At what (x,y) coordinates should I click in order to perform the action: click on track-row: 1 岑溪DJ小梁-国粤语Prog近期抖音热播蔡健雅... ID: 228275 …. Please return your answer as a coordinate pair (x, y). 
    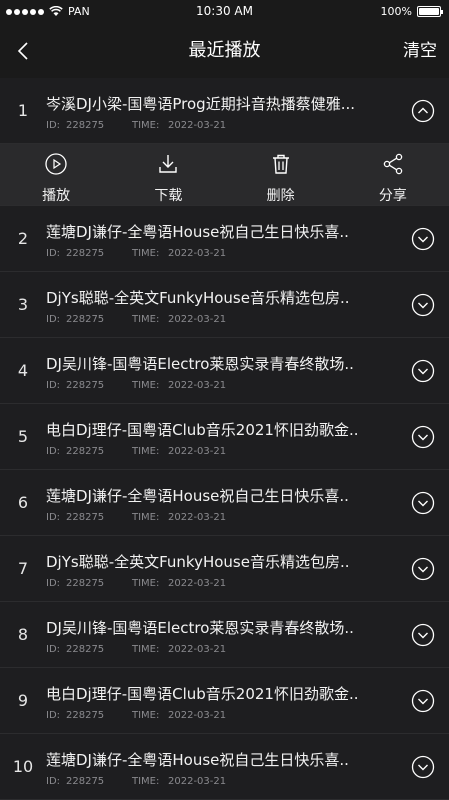
    Looking at the image, I should click on (224, 111).